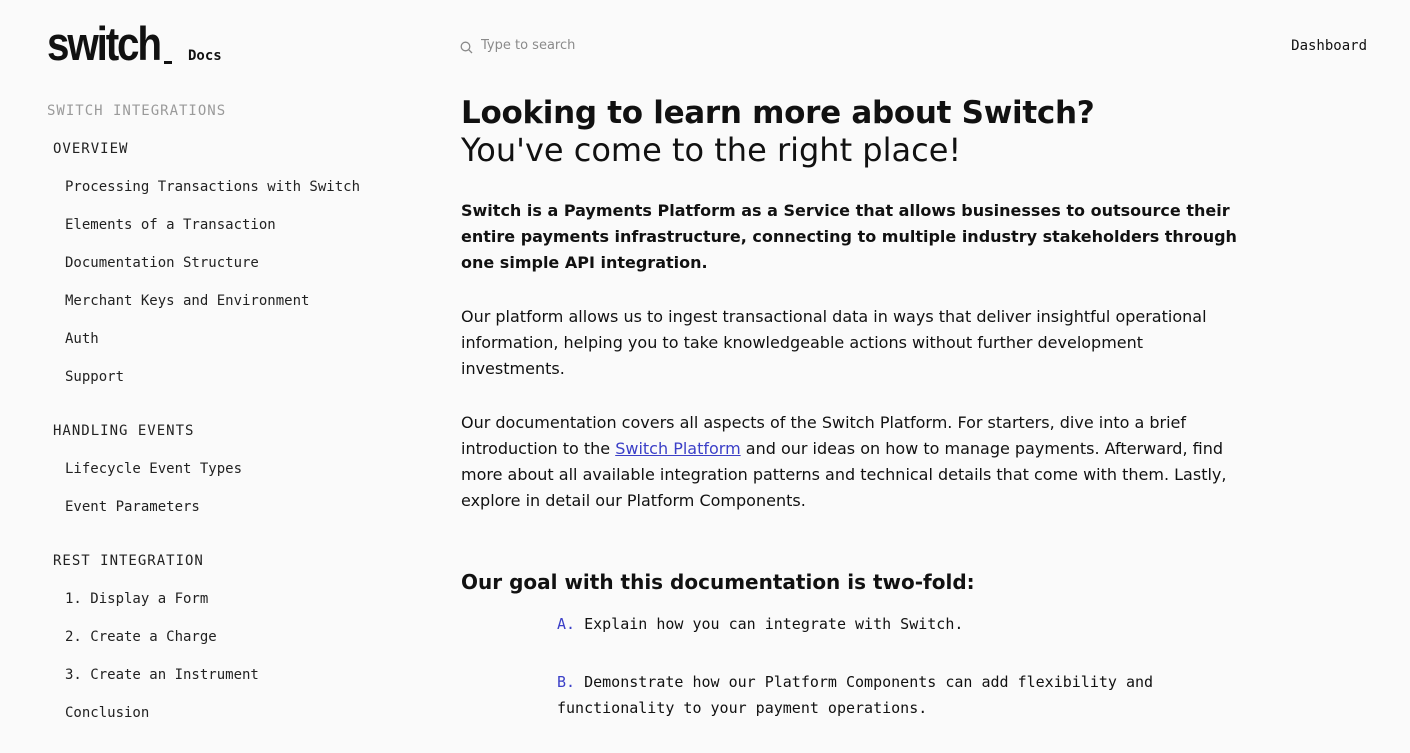 The height and width of the screenshot is (753, 1410). What do you see at coordinates (778, 113) in the screenshot?
I see `page-title: Looking to learn more about Switch?` at bounding box center [778, 113].